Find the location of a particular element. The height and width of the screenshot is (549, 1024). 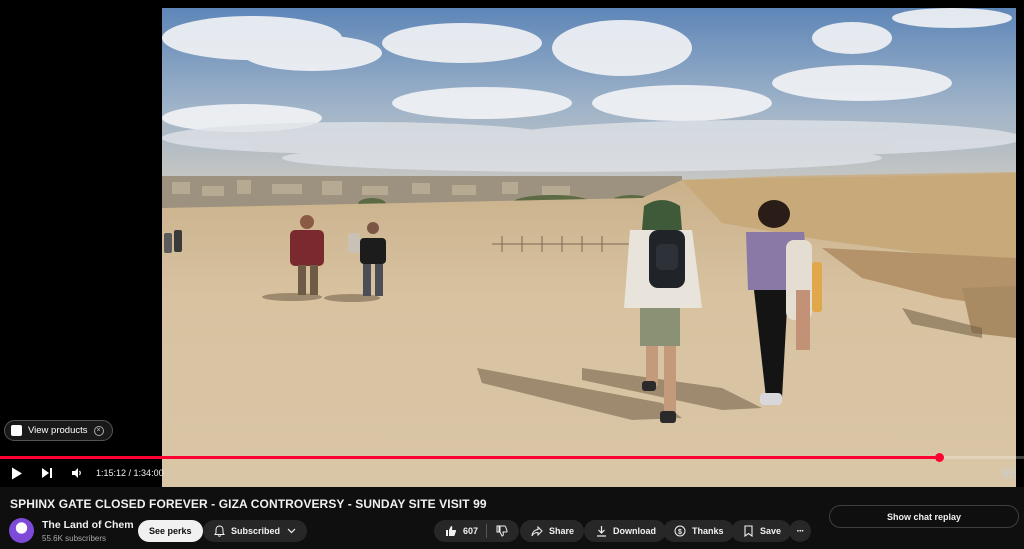

view-products-label: View products is located at coordinates (58, 430).